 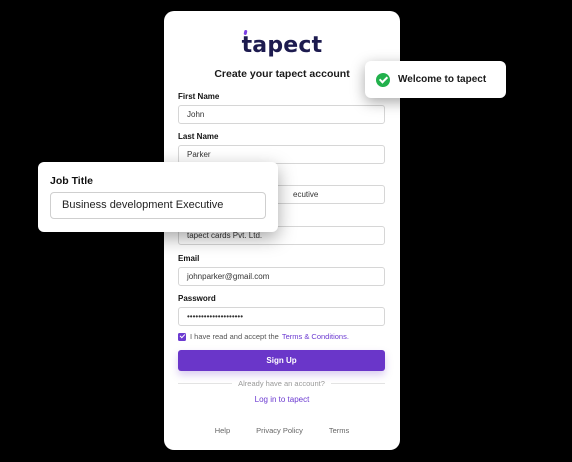 I want to click on first-name-input: John, so click(x=281, y=114).